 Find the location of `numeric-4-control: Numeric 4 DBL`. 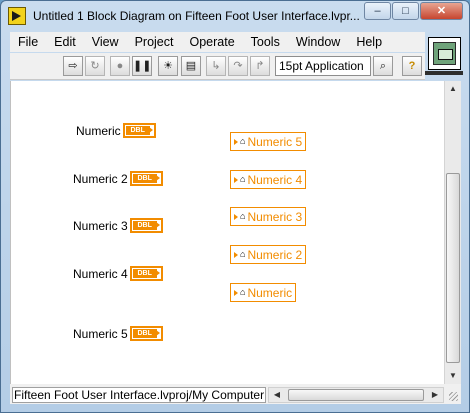

numeric-4-control: Numeric 4 DBL is located at coordinates (118, 273).